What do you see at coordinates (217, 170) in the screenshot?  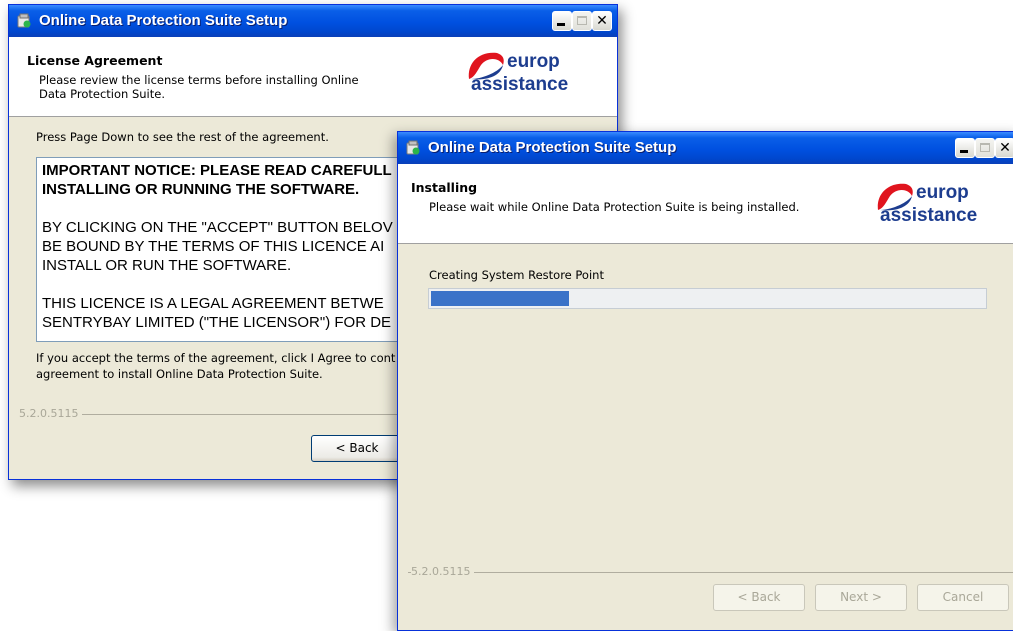 I see `license-line: IMPORTANT NOTICE: PLEASE READ CAREFULL` at bounding box center [217, 170].